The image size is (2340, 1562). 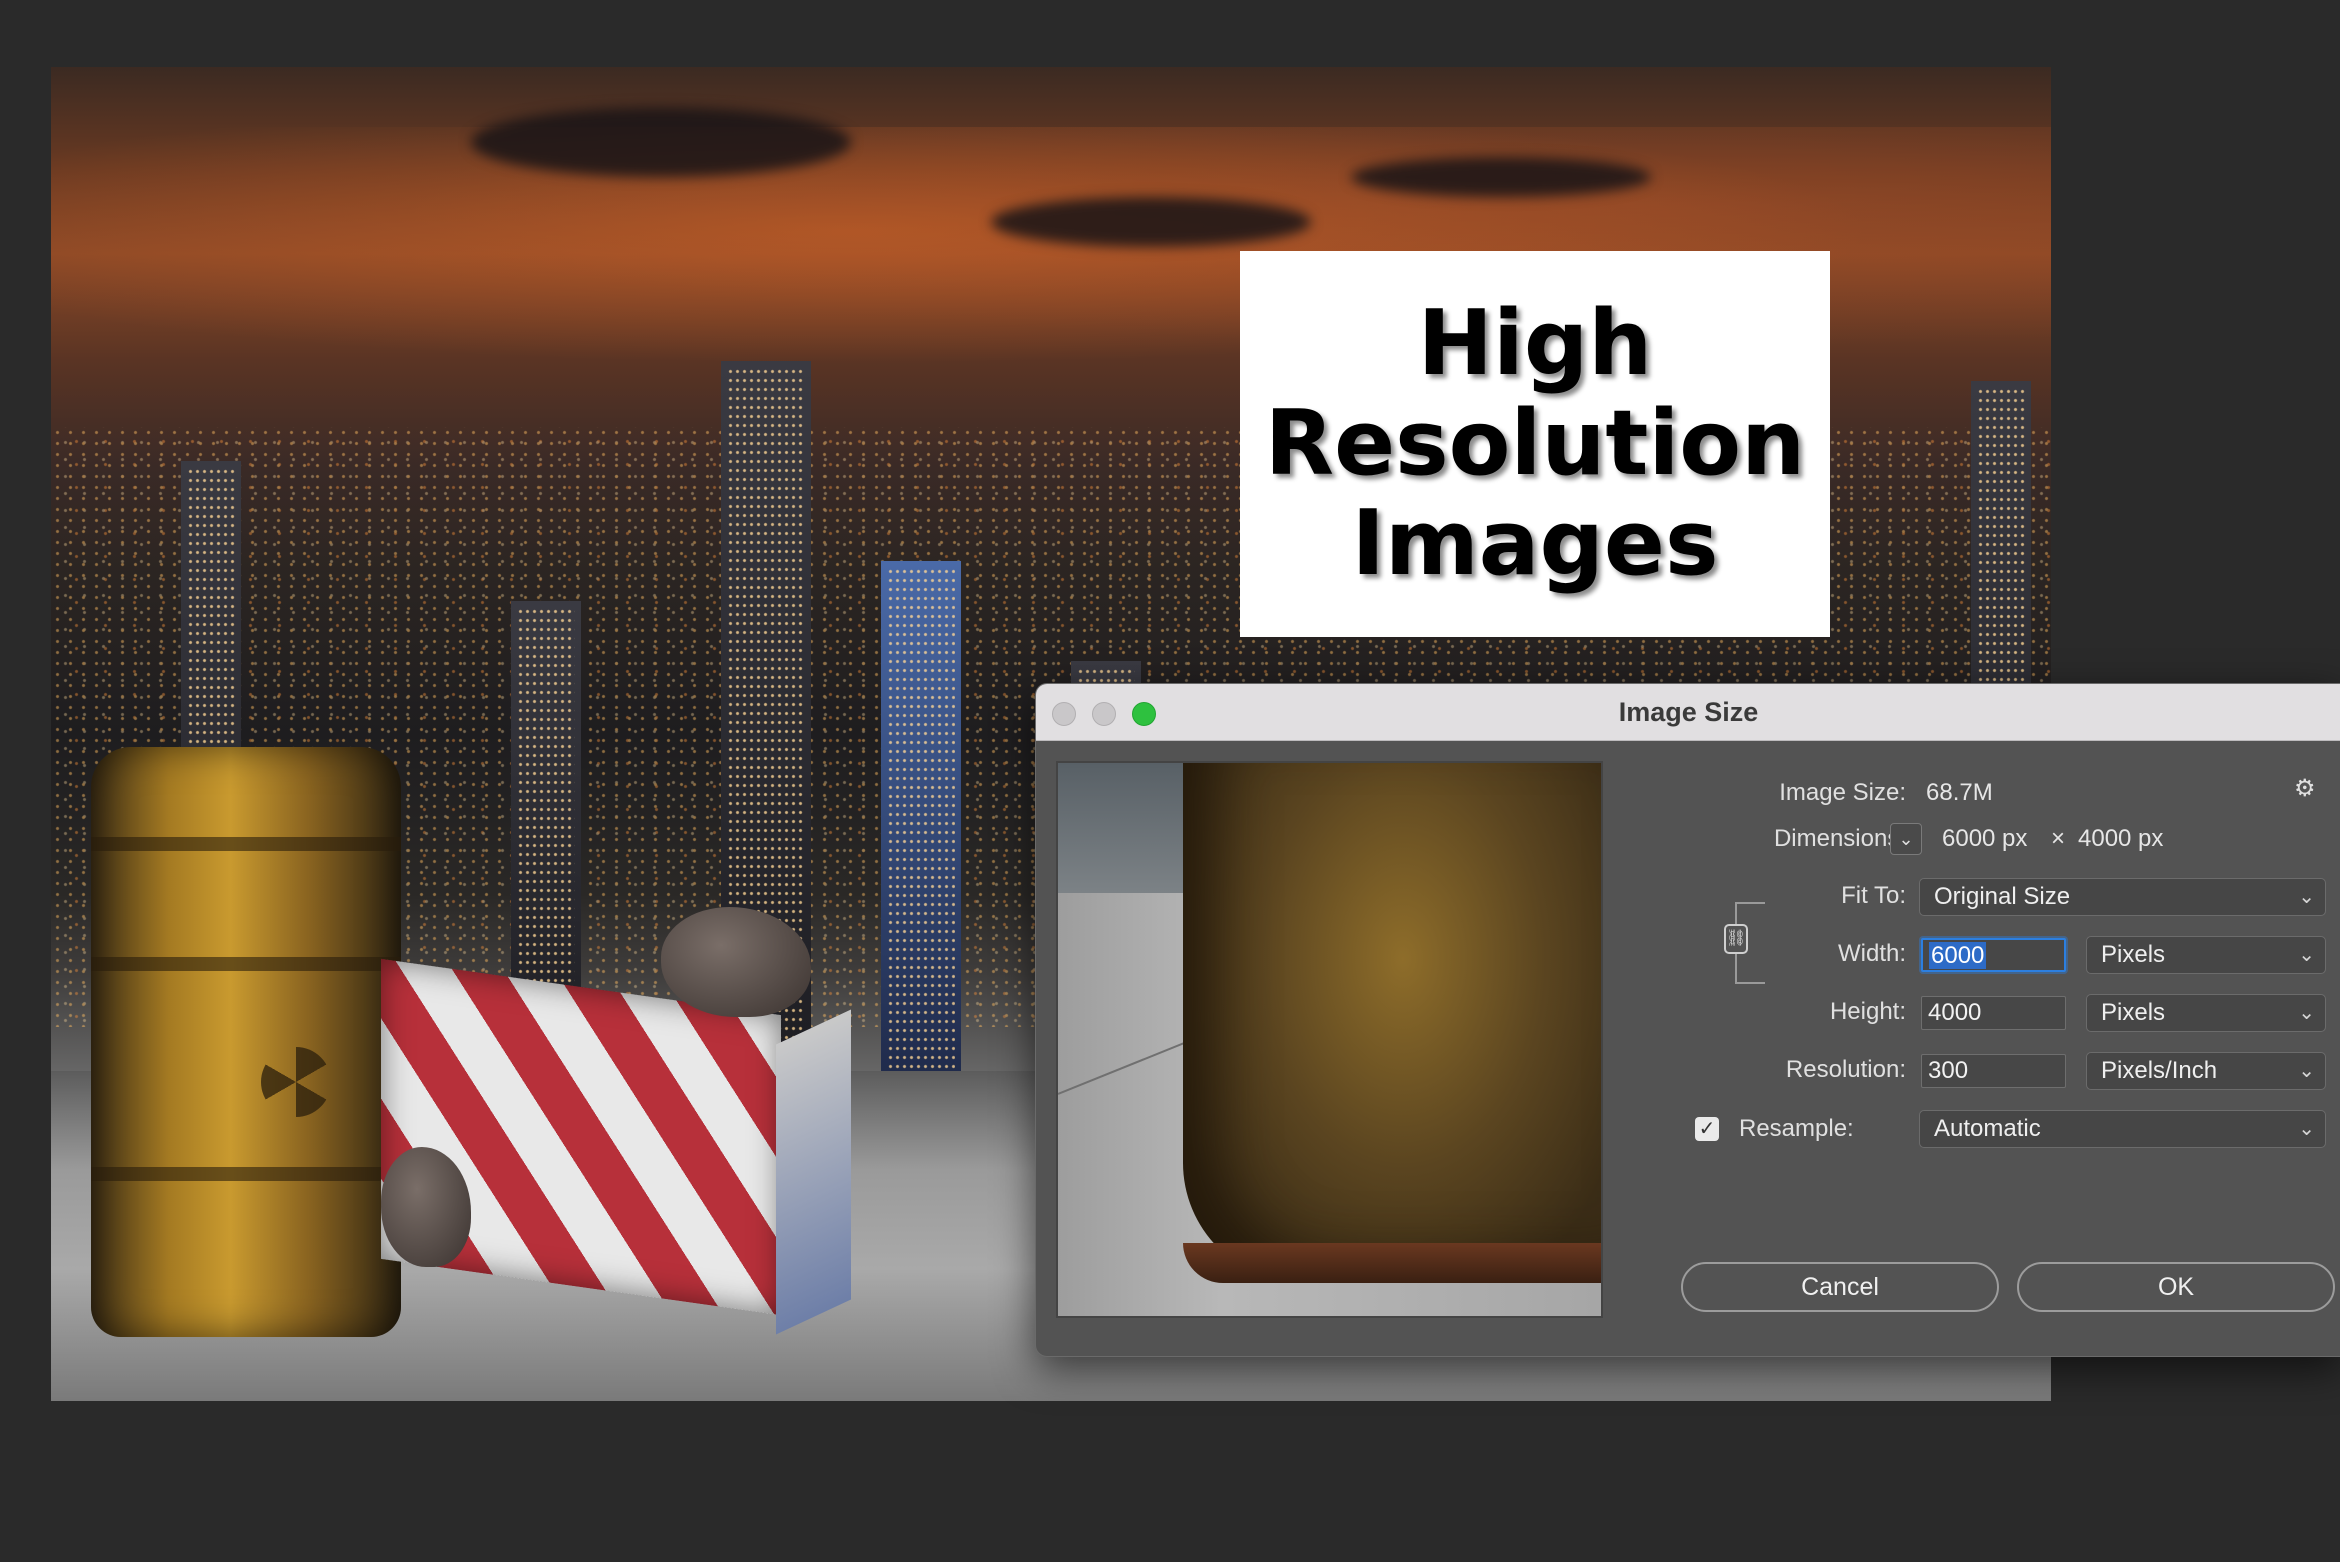 What do you see at coordinates (1867, 1011) in the screenshot?
I see `height-label: Height:` at bounding box center [1867, 1011].